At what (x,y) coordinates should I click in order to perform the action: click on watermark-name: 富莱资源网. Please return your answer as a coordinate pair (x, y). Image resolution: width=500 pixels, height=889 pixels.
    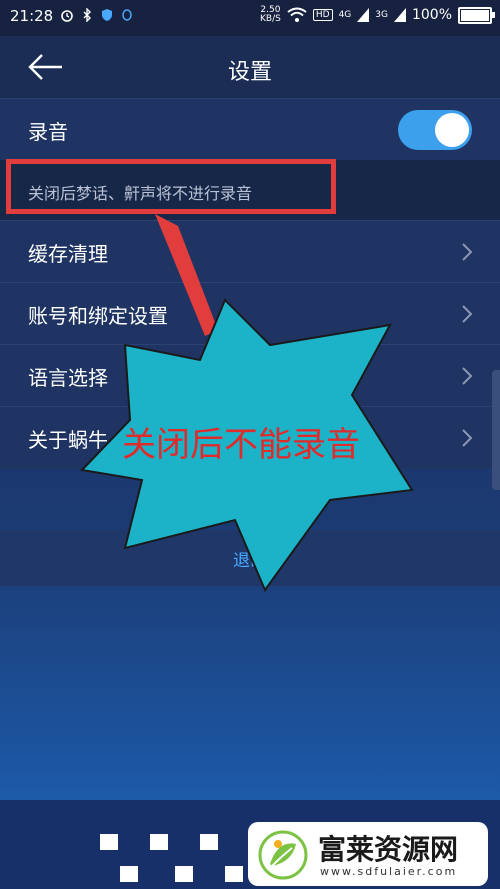
    Looking at the image, I should click on (388, 849).